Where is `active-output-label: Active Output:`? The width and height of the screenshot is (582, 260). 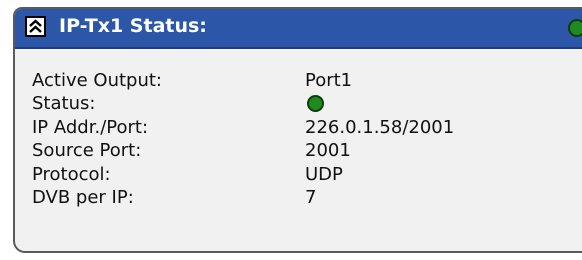 active-output-label: Active Output: is located at coordinates (97, 80).